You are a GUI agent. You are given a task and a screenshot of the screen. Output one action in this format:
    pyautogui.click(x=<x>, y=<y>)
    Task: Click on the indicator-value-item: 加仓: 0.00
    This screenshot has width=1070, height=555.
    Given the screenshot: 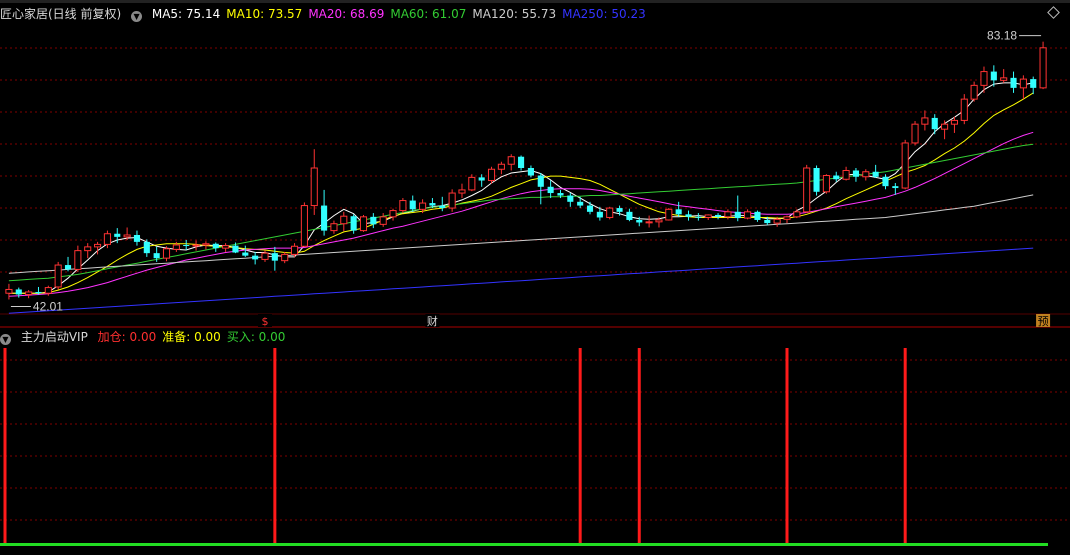 What is the action you would take?
    pyautogui.click(x=127, y=337)
    